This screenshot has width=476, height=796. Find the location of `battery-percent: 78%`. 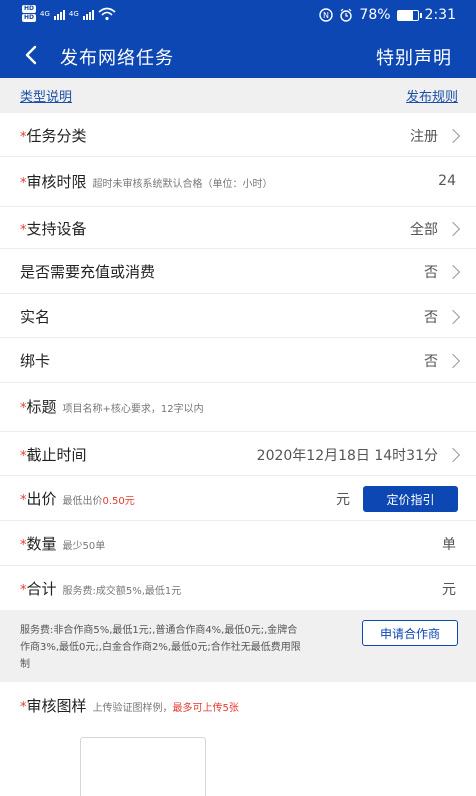

battery-percent: 78% is located at coordinates (375, 15).